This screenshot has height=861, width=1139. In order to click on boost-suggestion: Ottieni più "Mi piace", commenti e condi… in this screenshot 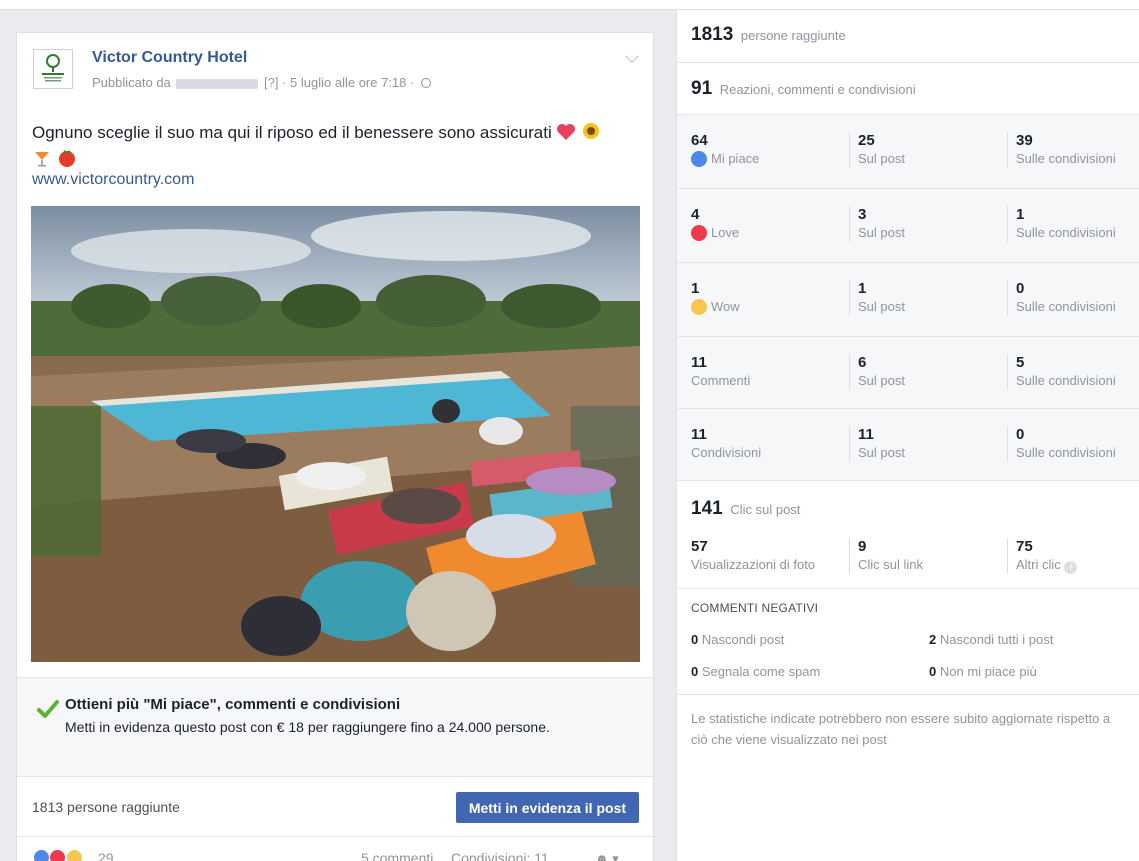, I will do `click(335, 727)`.